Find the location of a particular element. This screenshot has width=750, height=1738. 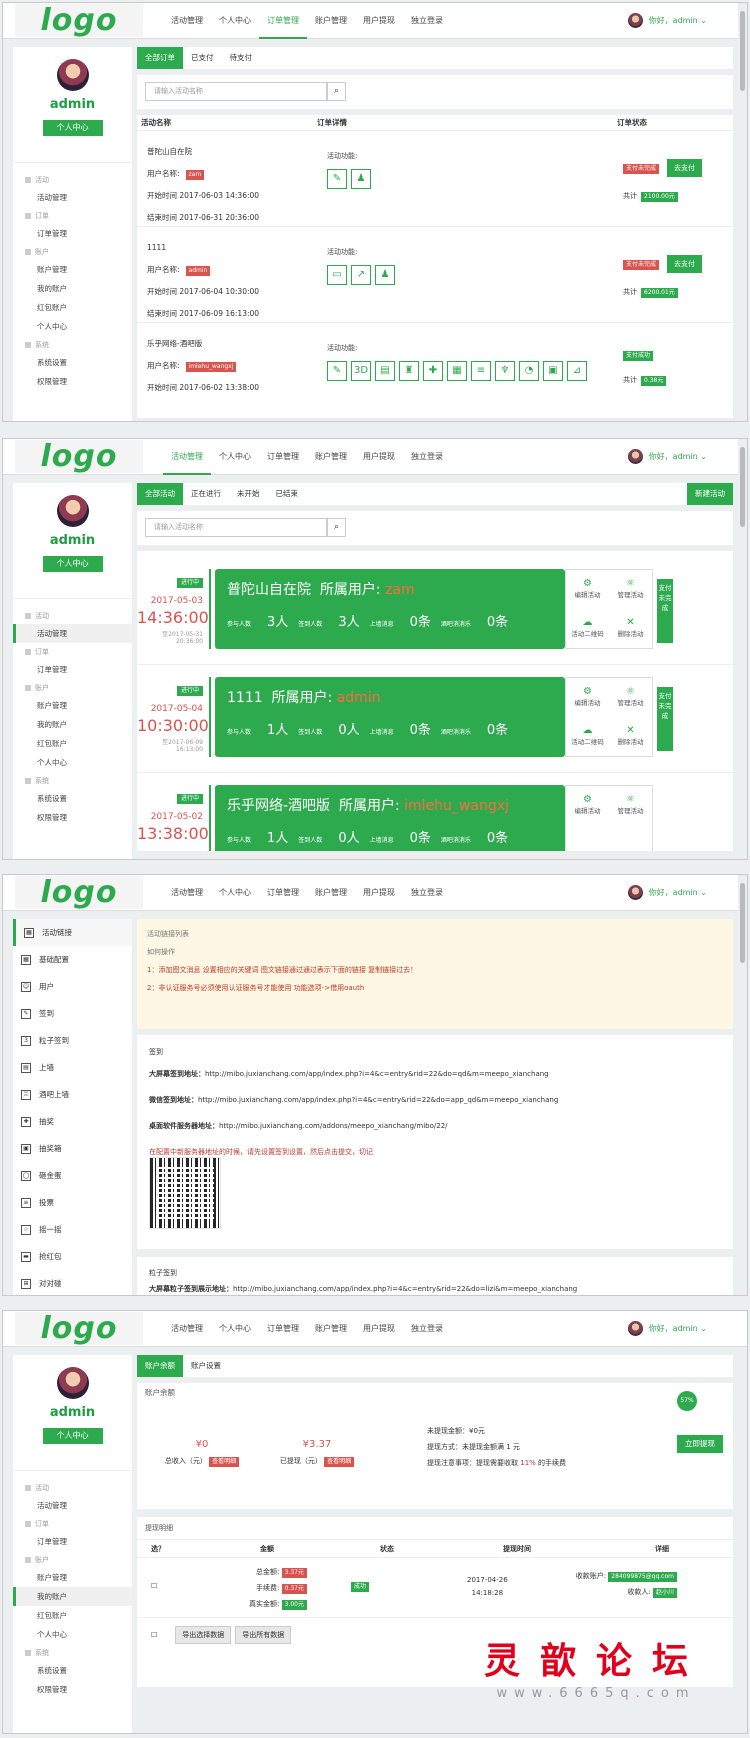

sidebar-item-egg: ◯ 砸金蛋 is located at coordinates (72, 1175).